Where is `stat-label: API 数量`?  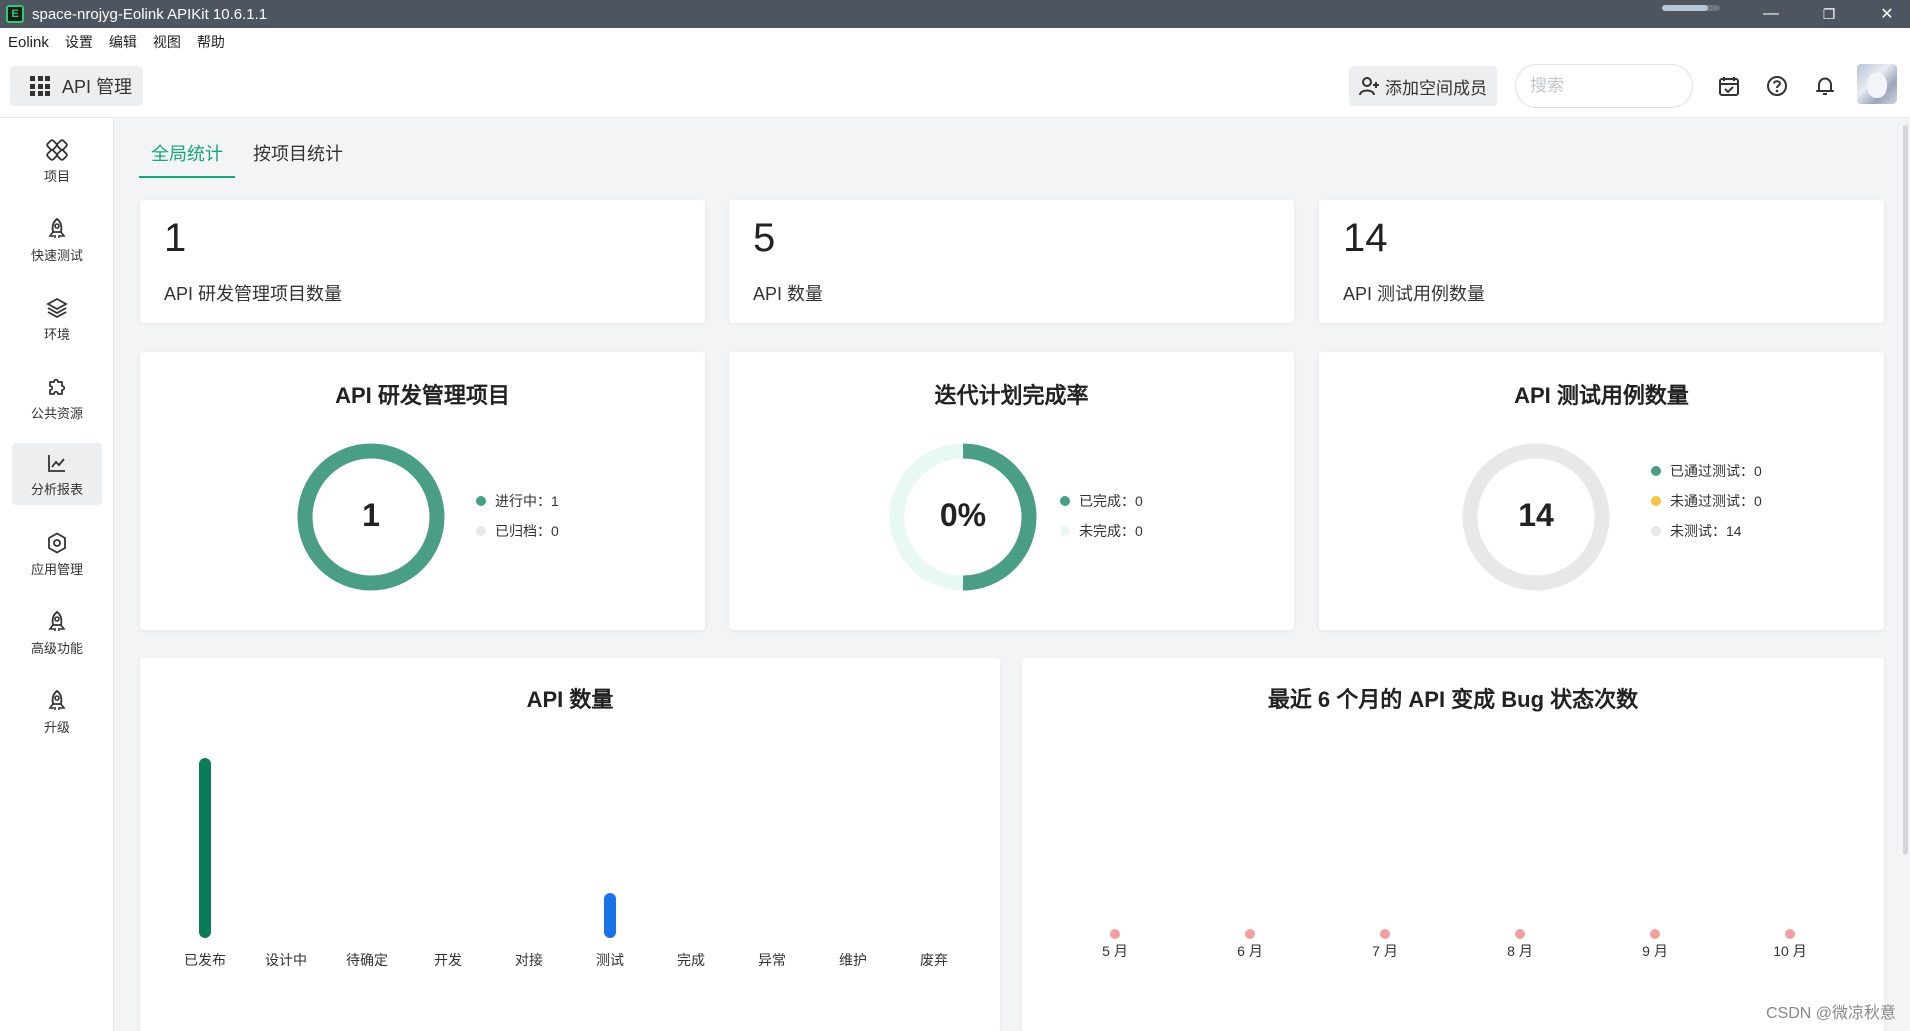
stat-label: API 数量 is located at coordinates (788, 294).